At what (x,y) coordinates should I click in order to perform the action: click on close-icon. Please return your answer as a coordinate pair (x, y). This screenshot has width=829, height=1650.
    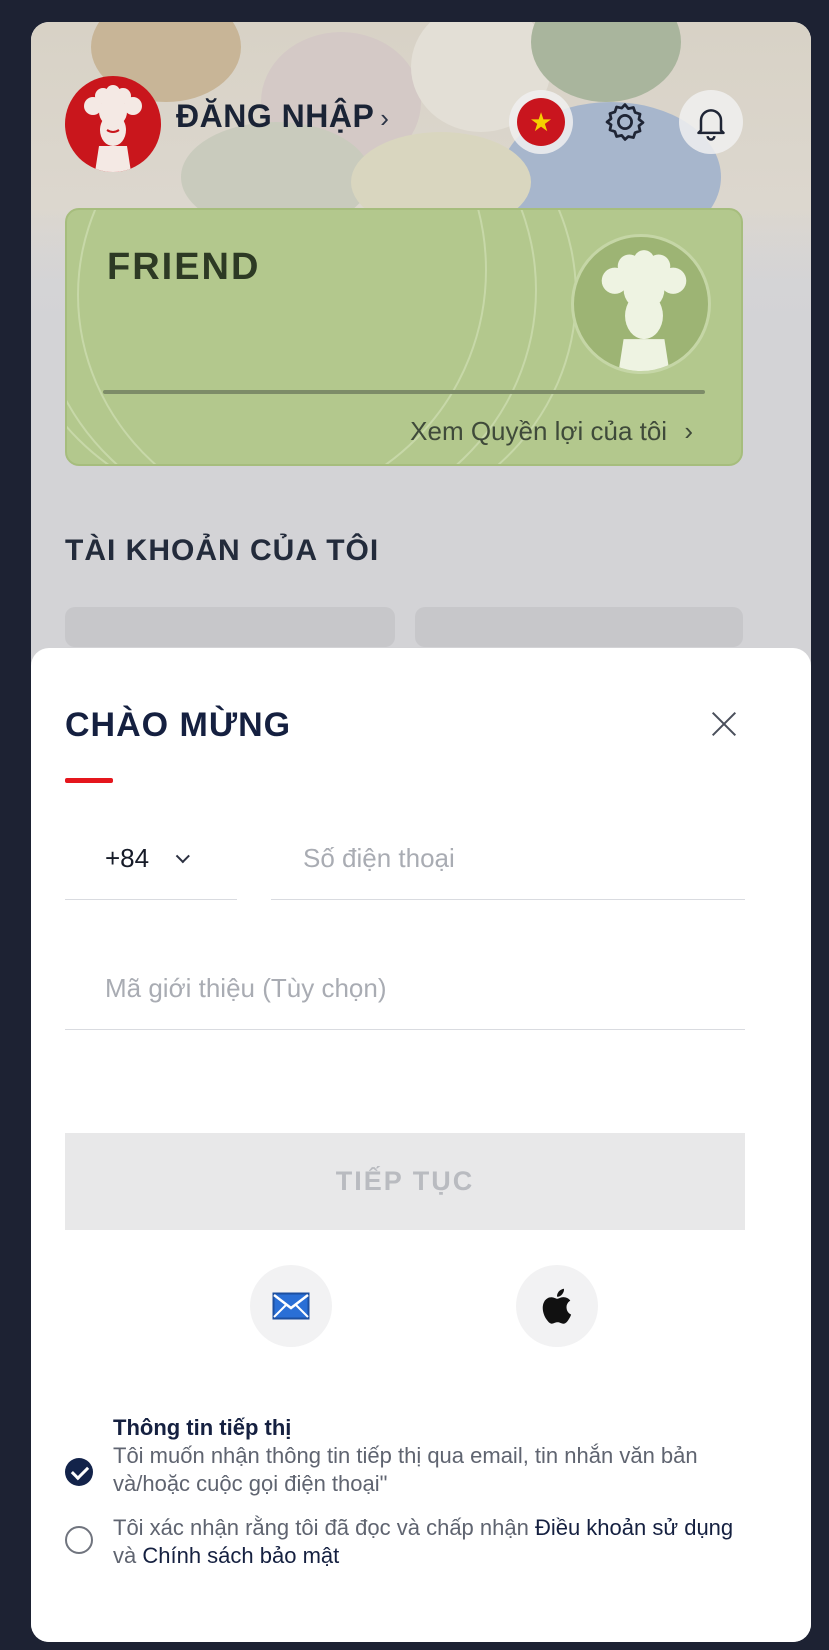
    Looking at the image, I should click on (724, 724).